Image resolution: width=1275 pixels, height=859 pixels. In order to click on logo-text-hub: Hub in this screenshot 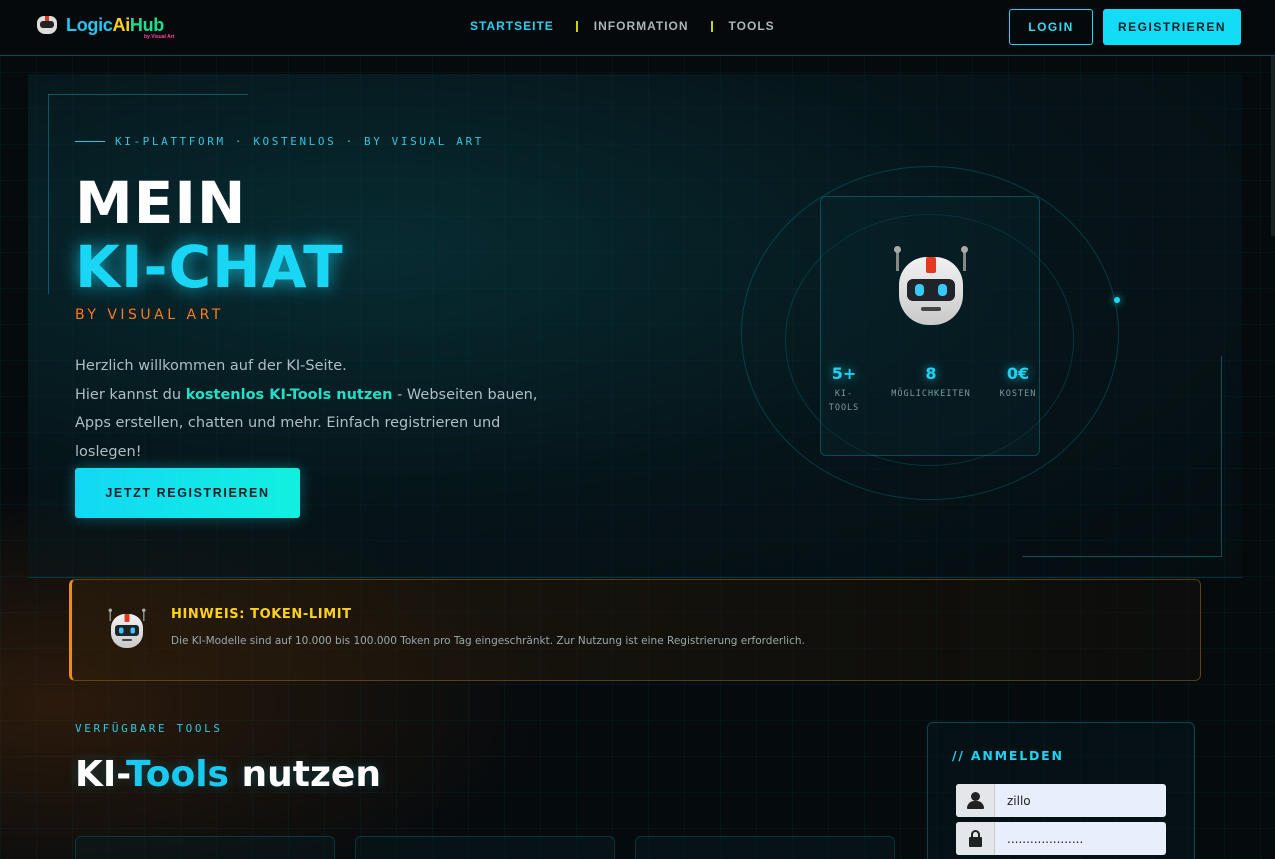, I will do `click(146, 25)`.